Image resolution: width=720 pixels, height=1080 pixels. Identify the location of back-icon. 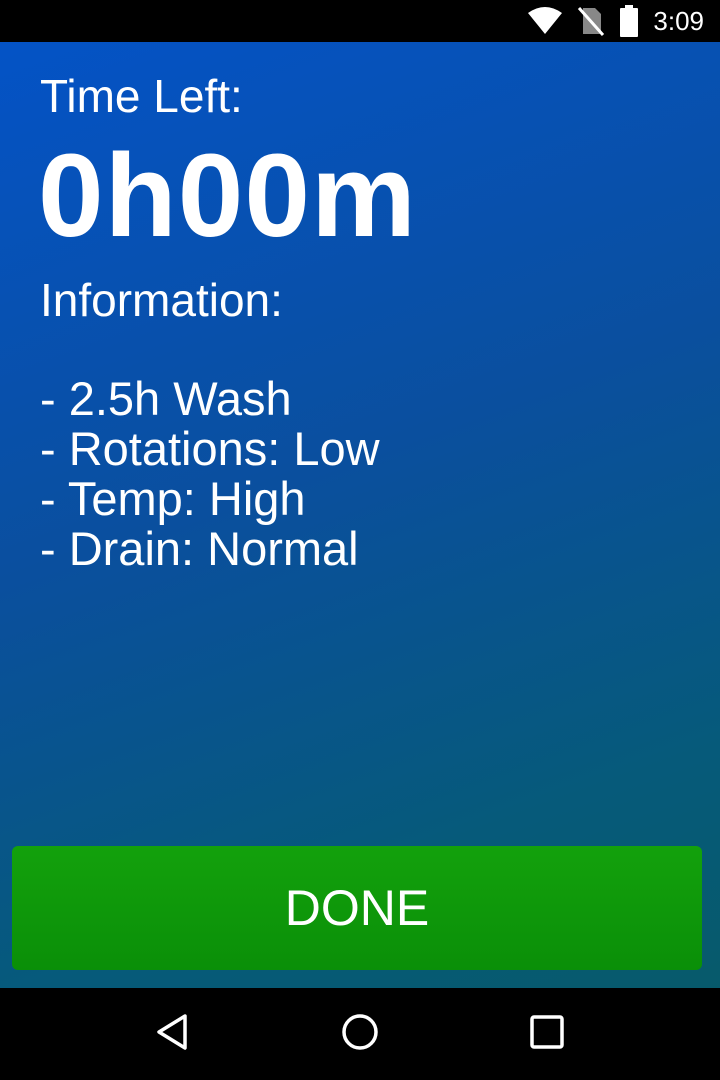
(173, 1034).